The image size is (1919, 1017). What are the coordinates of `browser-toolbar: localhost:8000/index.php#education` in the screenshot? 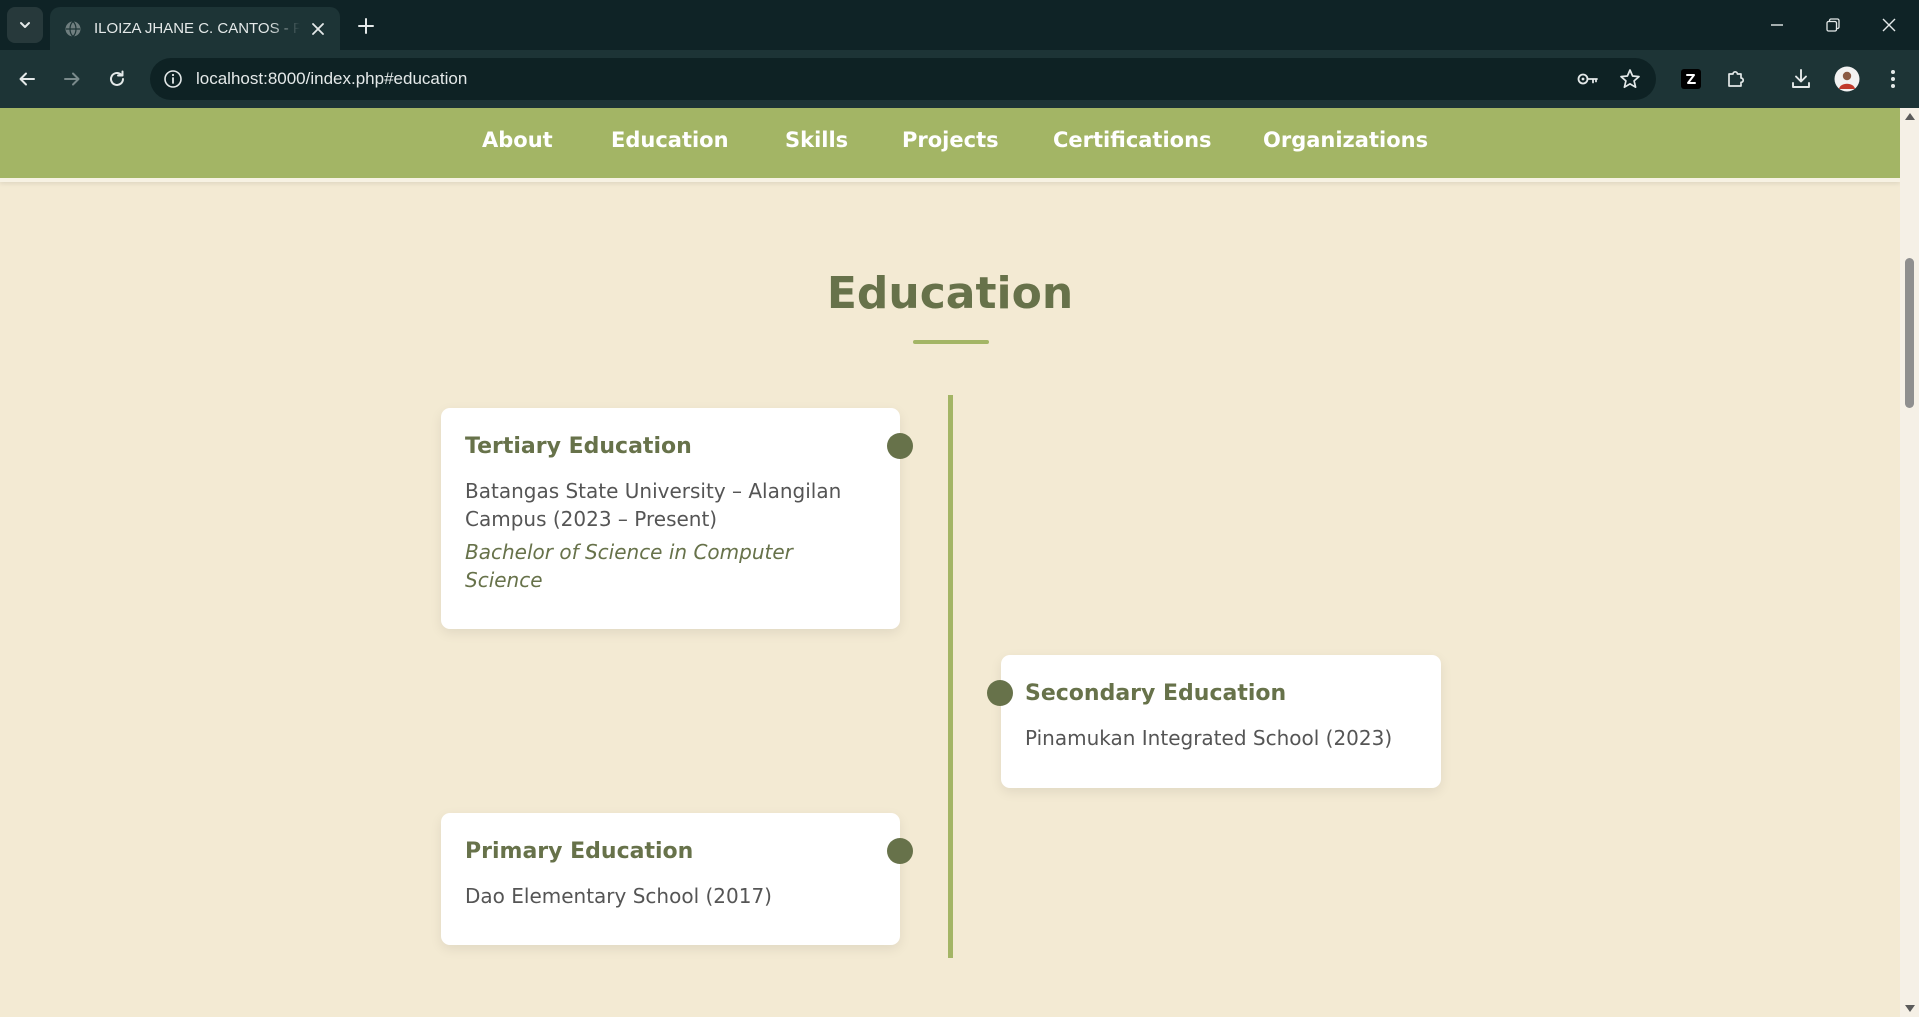 It's located at (959, 95).